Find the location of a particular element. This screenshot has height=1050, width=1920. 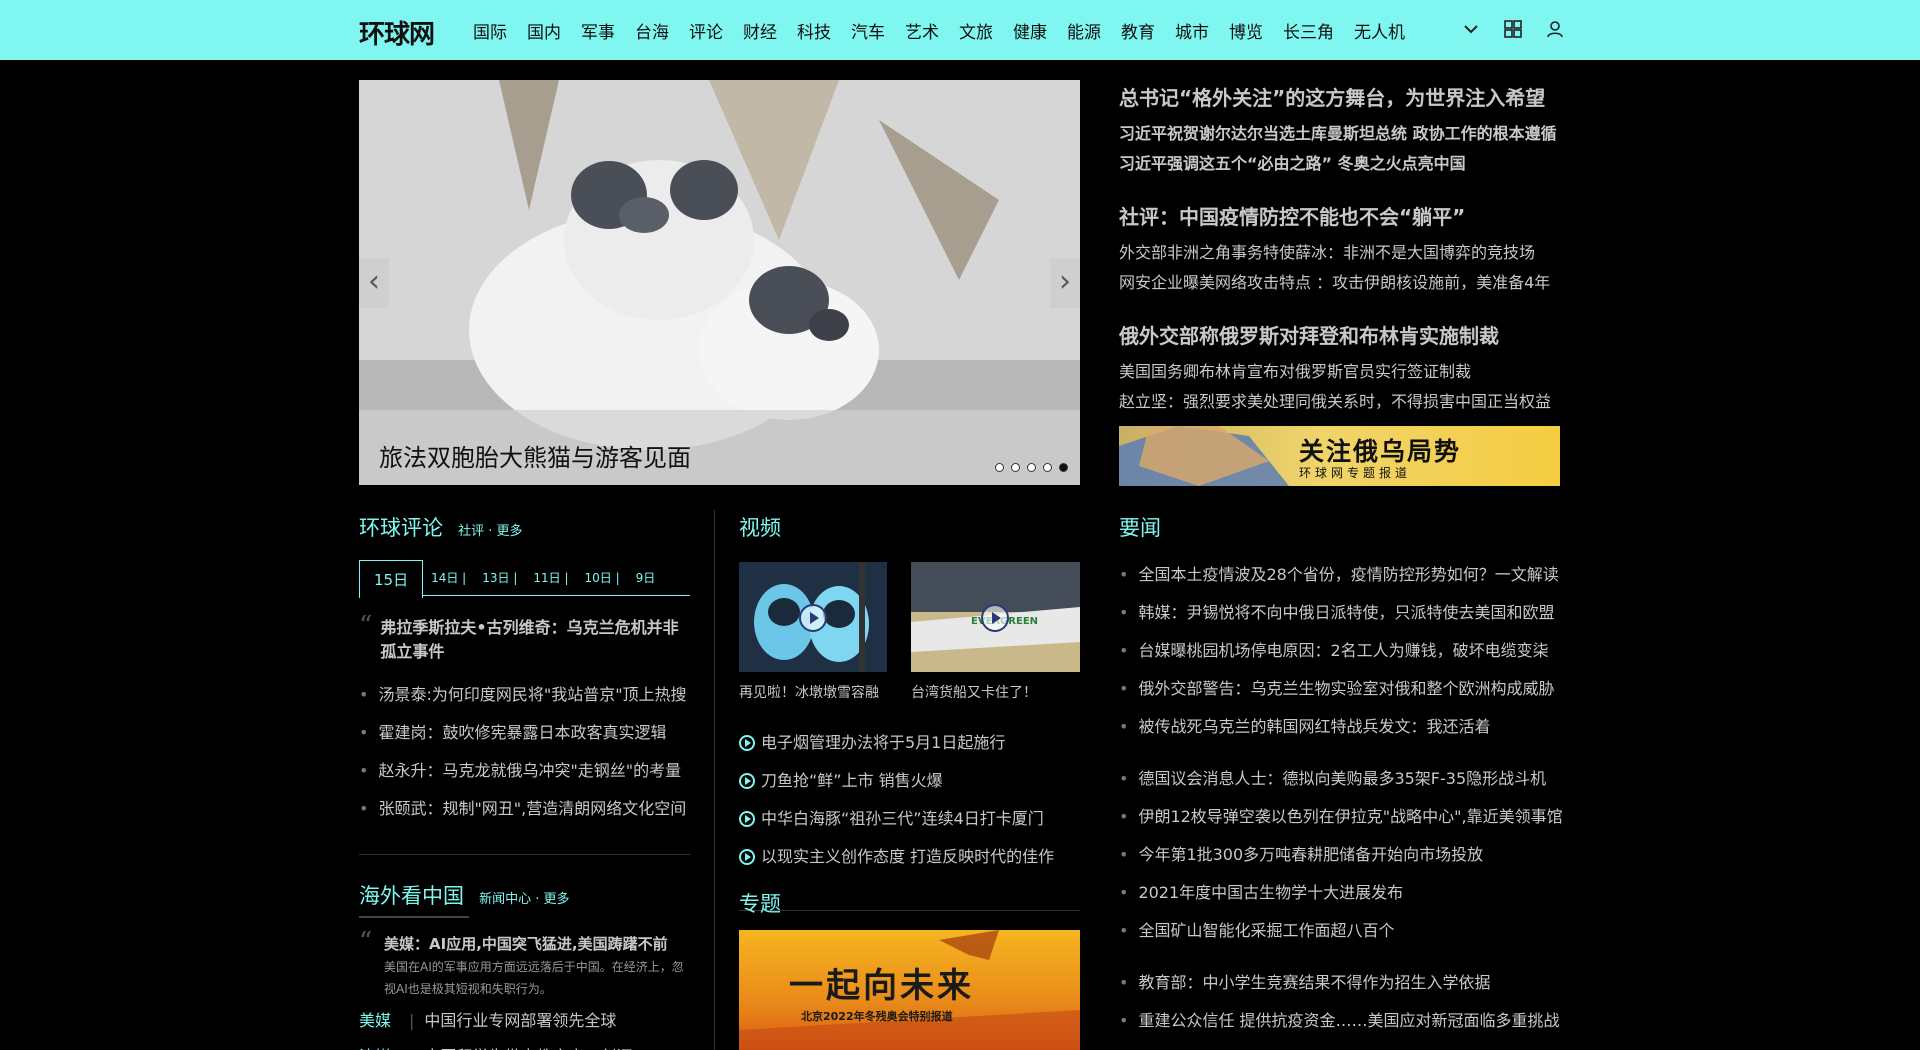

video-thumb-2: EVERGREEN 台湾货船又卡住了！ is located at coordinates (995, 632).